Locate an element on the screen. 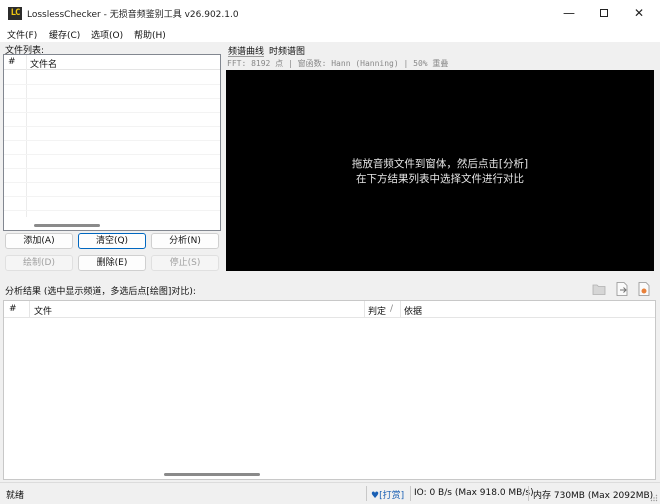 This screenshot has width=660, height=504. donate-link: ♥[打赏] is located at coordinates (387, 494).